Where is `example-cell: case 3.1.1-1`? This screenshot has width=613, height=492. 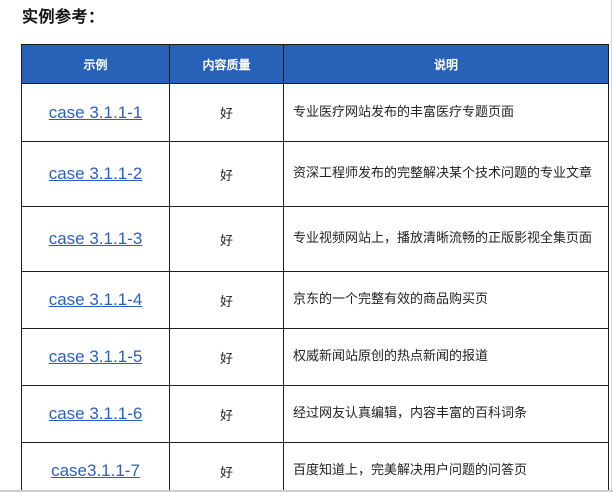
example-cell: case 3.1.1-1 is located at coordinates (95, 112).